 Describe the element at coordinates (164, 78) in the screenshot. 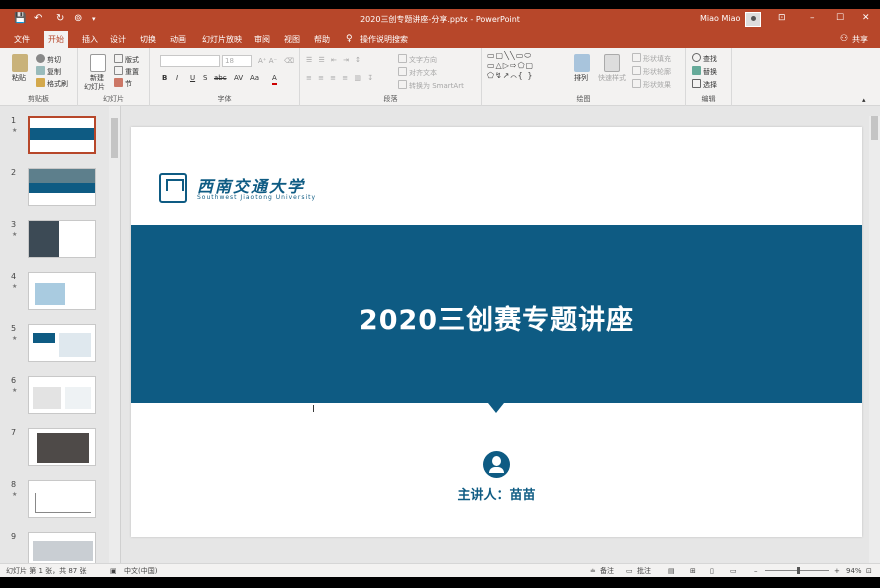

I see `bold-button: B` at that location.